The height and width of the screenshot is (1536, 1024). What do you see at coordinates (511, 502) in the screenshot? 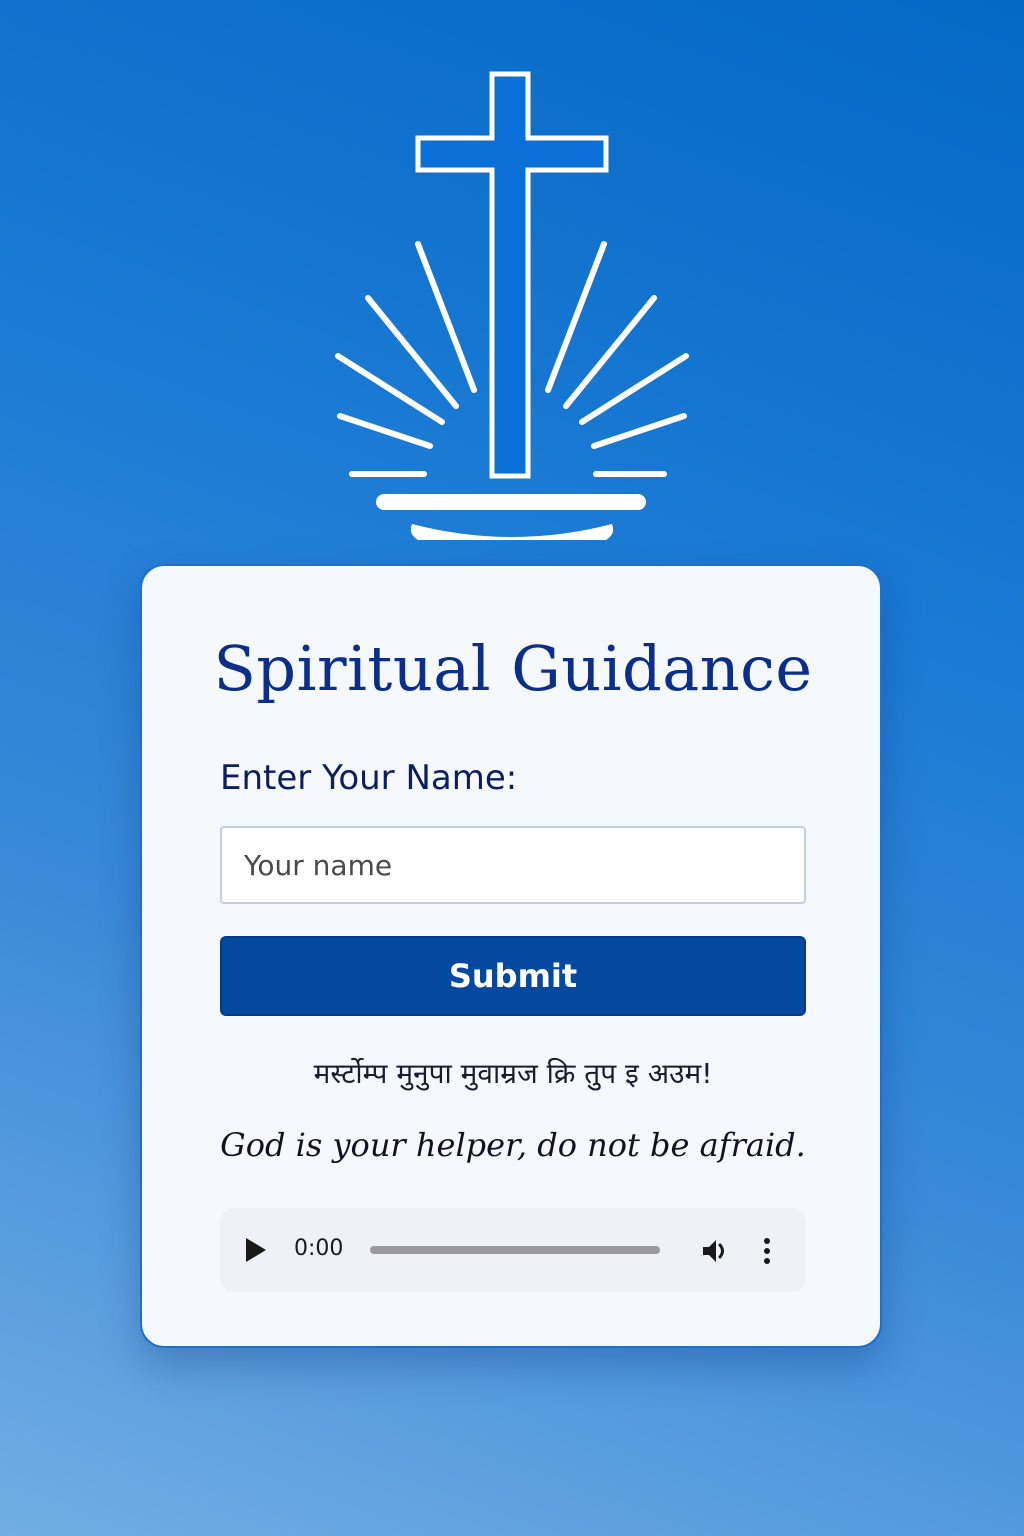
I see `base-bar-top` at bounding box center [511, 502].